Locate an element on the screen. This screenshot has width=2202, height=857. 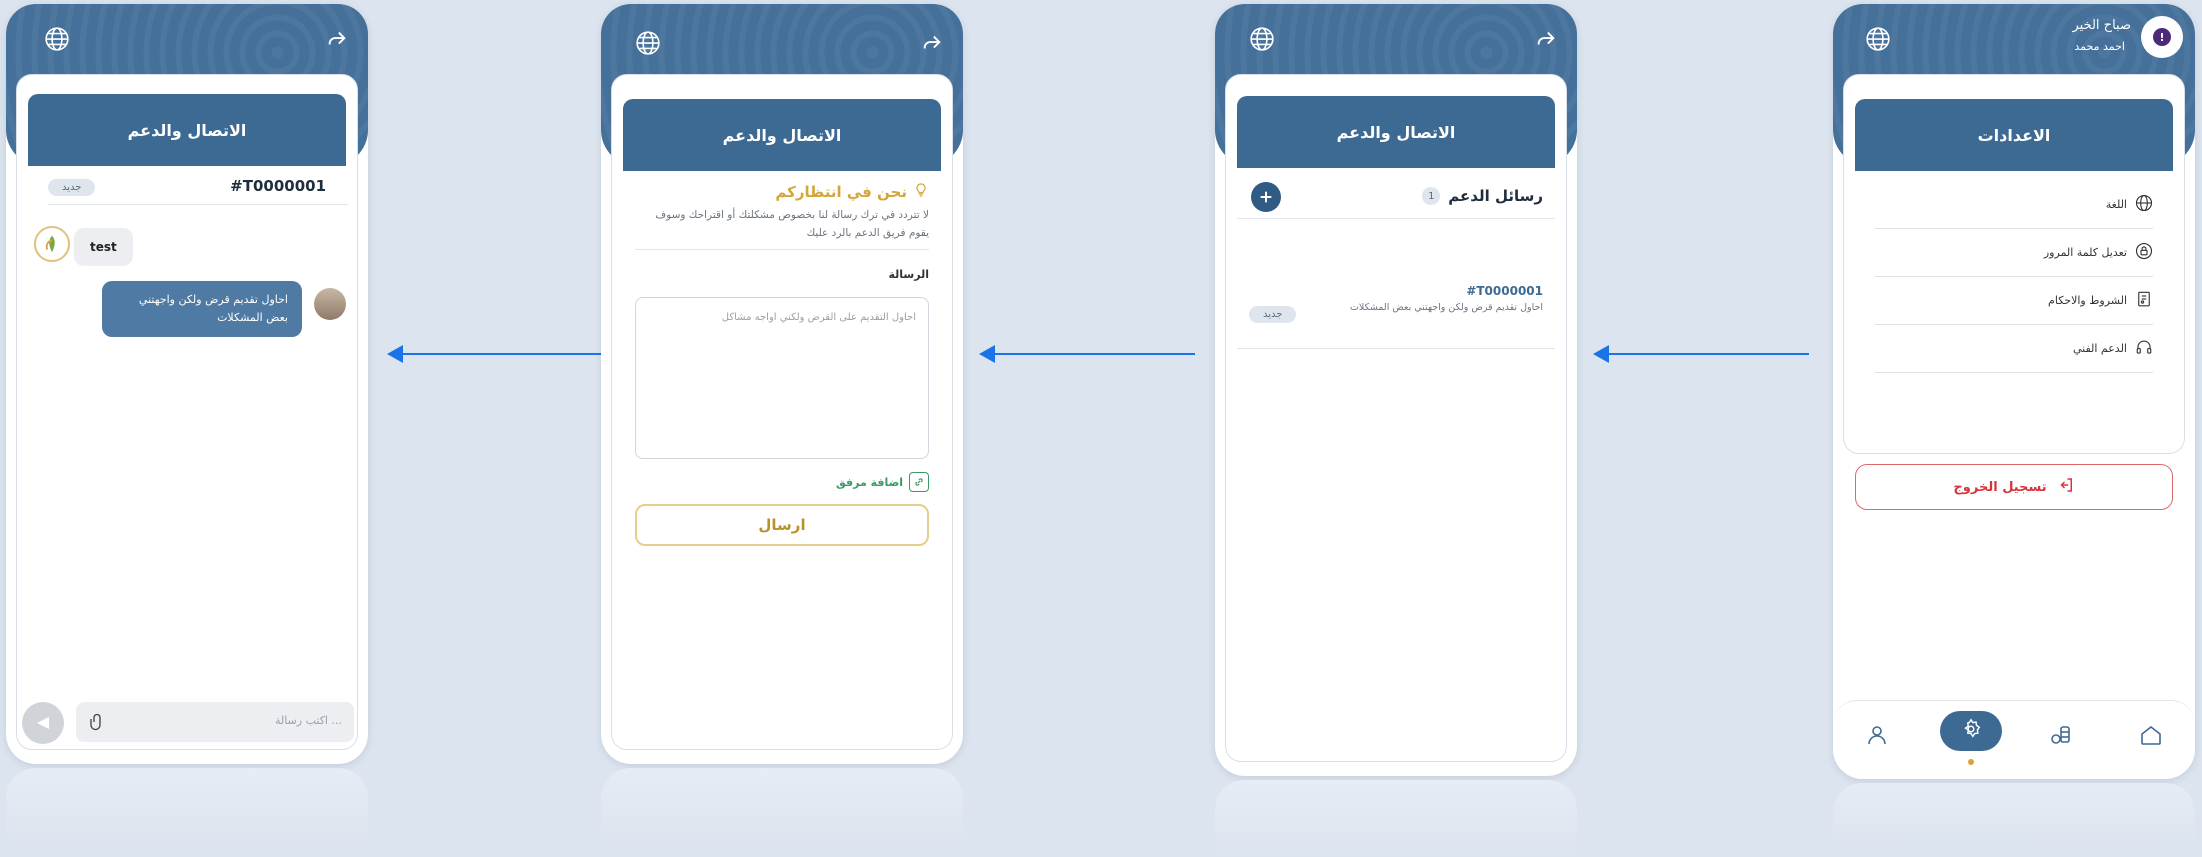
settings-reflection is located at coordinates (2014, 814).